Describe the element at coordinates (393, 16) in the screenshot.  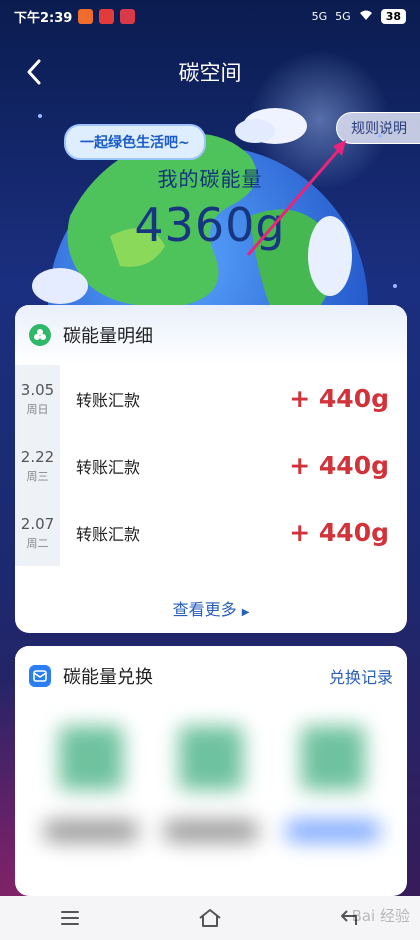
I see `battery-indicator: 38` at that location.